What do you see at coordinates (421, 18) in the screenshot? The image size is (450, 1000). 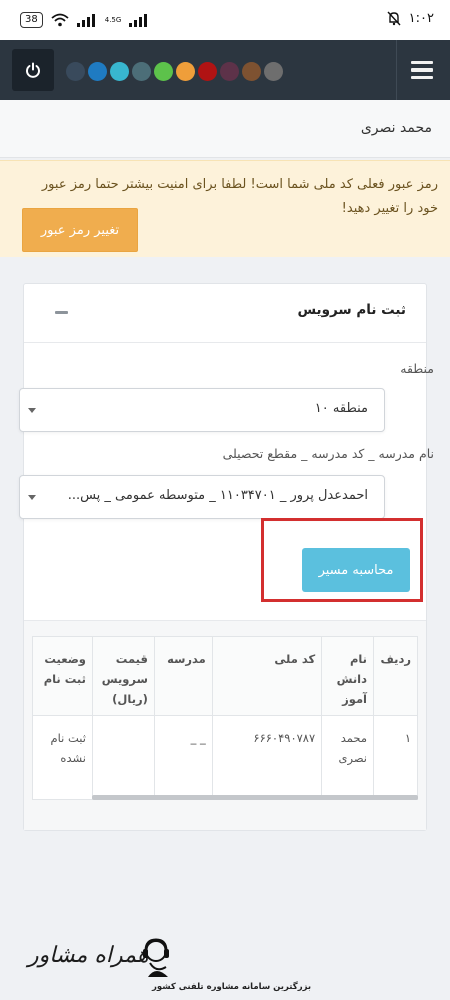 I see `clock: ۱:۰۲` at bounding box center [421, 18].